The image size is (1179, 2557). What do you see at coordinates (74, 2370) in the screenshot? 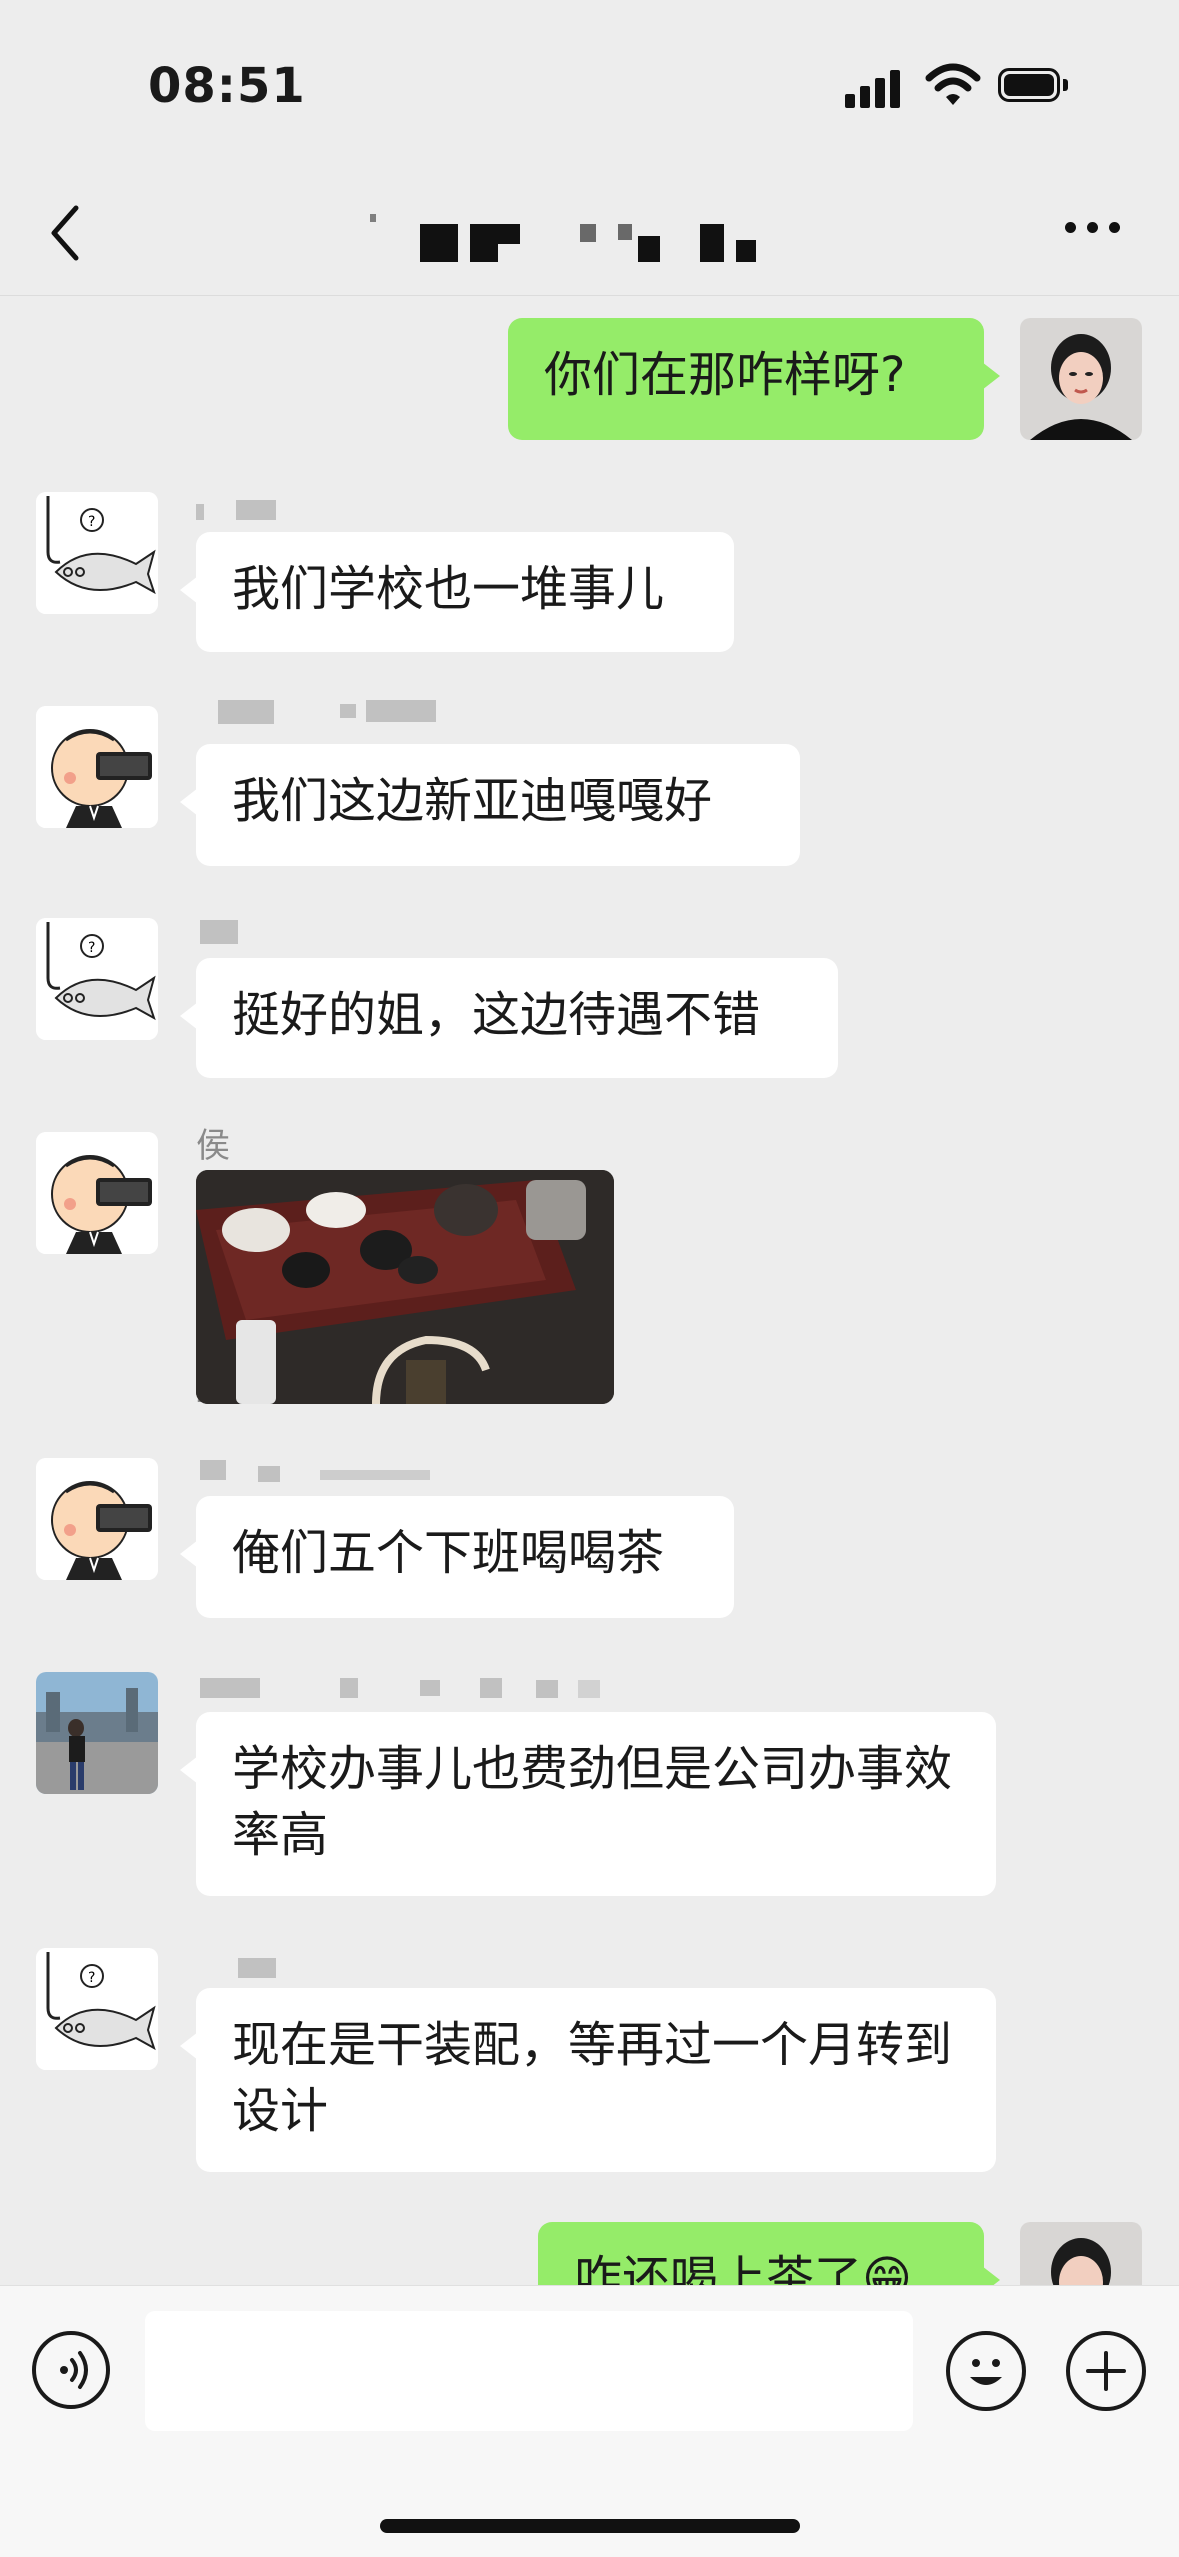
I see `voice-icon` at bounding box center [74, 2370].